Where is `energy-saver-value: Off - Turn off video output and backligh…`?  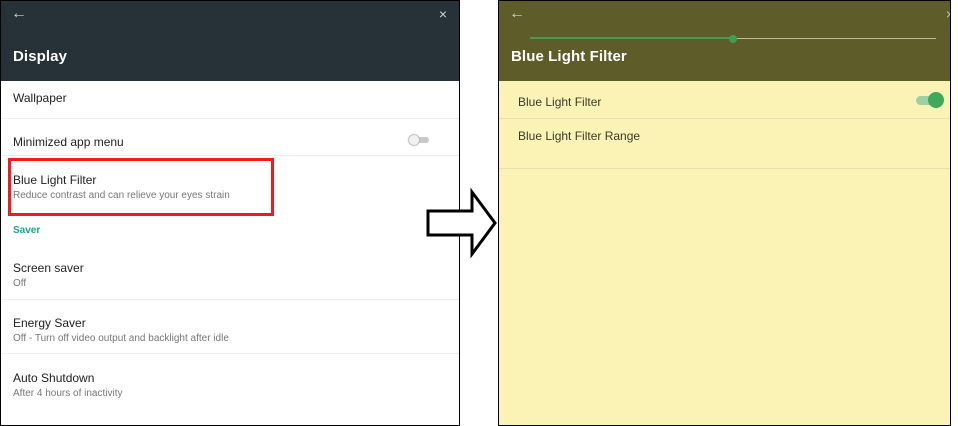
energy-saver-value: Off - Turn off video output and backligh… is located at coordinates (121, 338).